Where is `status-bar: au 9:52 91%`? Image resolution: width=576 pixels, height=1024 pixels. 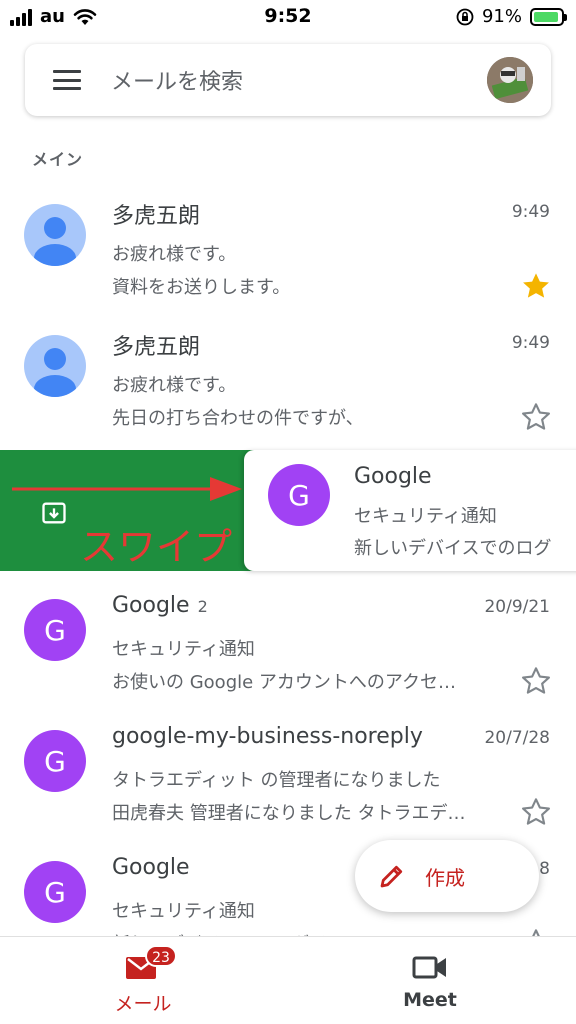 status-bar: au 9:52 91% is located at coordinates (288, 17).